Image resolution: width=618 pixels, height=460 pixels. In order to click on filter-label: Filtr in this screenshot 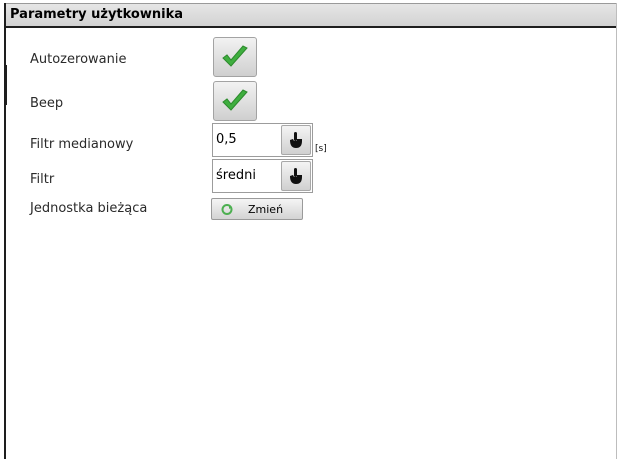, I will do `click(42, 179)`.